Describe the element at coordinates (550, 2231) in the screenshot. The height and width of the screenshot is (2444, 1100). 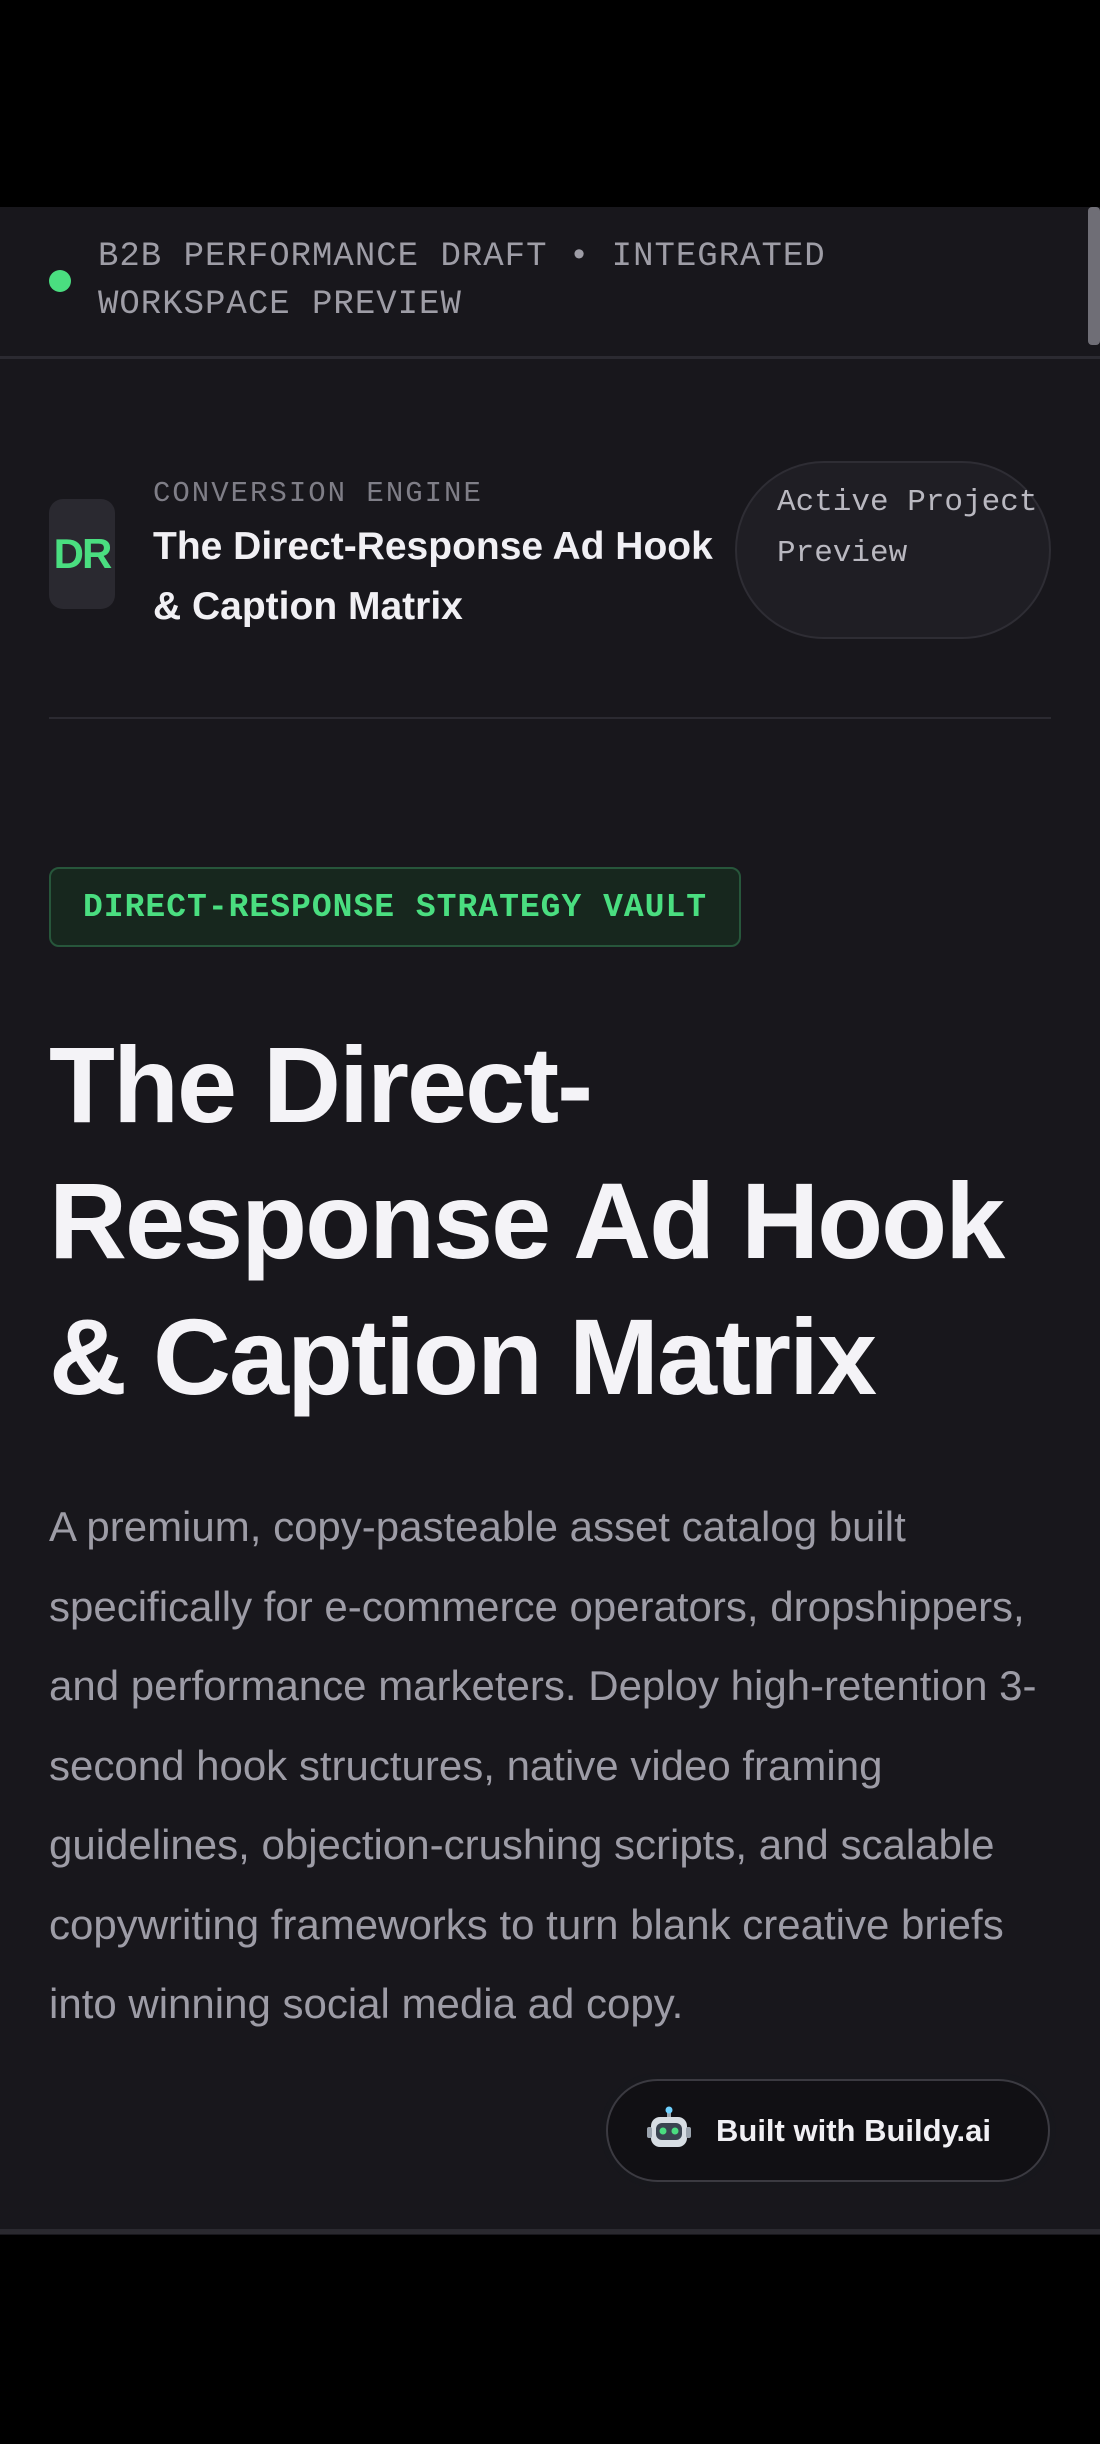
I see `bottom-edge` at that location.